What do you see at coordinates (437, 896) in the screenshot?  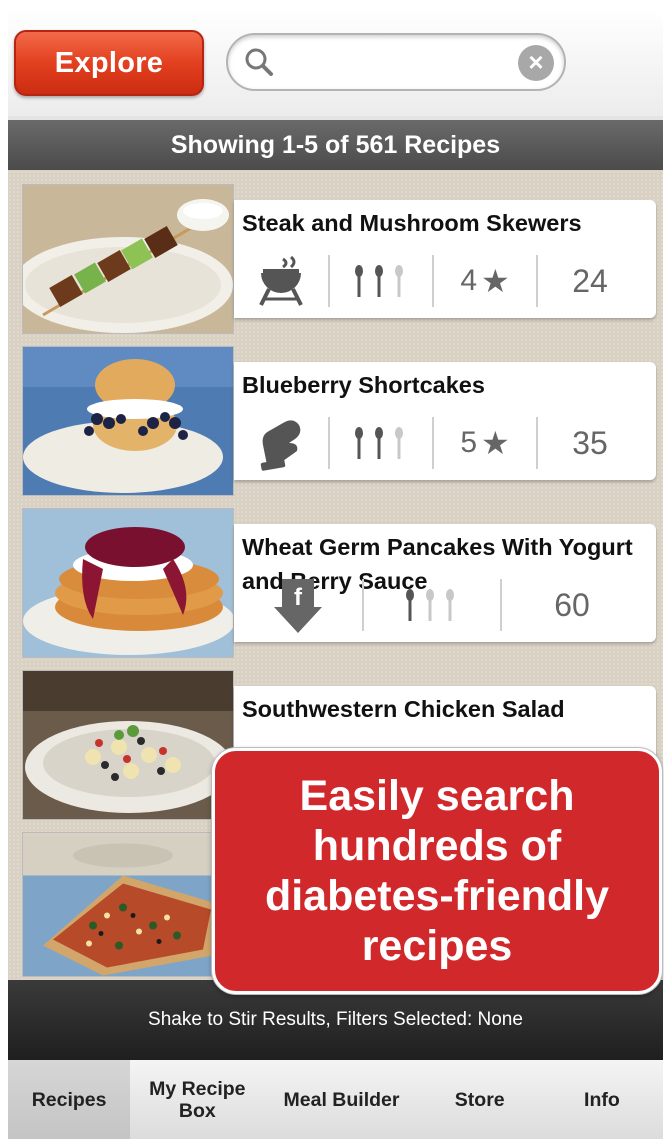 I see `promo-line: diabetes-friendly` at bounding box center [437, 896].